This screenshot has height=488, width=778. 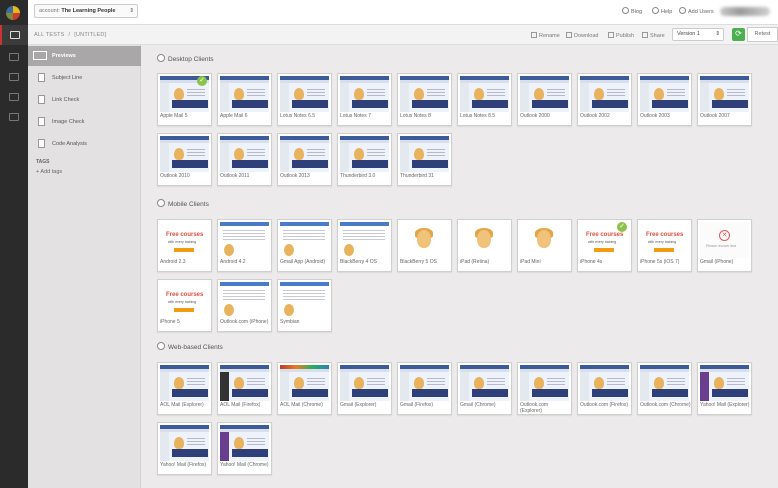 What do you see at coordinates (665, 405) in the screenshot?
I see `client-name: Outlook.com (Chrome)` at bounding box center [665, 405].